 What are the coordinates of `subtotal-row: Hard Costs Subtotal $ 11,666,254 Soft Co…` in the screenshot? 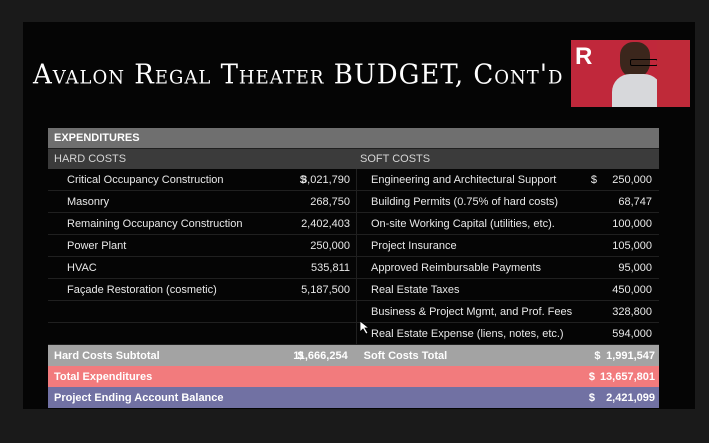 It's located at (353, 355).